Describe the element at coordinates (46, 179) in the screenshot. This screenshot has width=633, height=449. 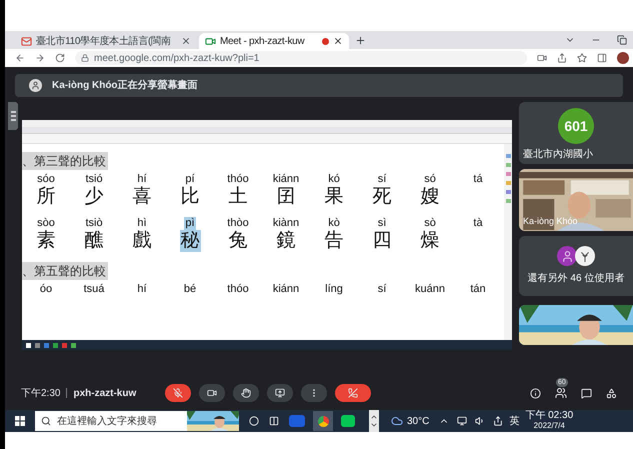
I see `romanization: sóo` at that location.